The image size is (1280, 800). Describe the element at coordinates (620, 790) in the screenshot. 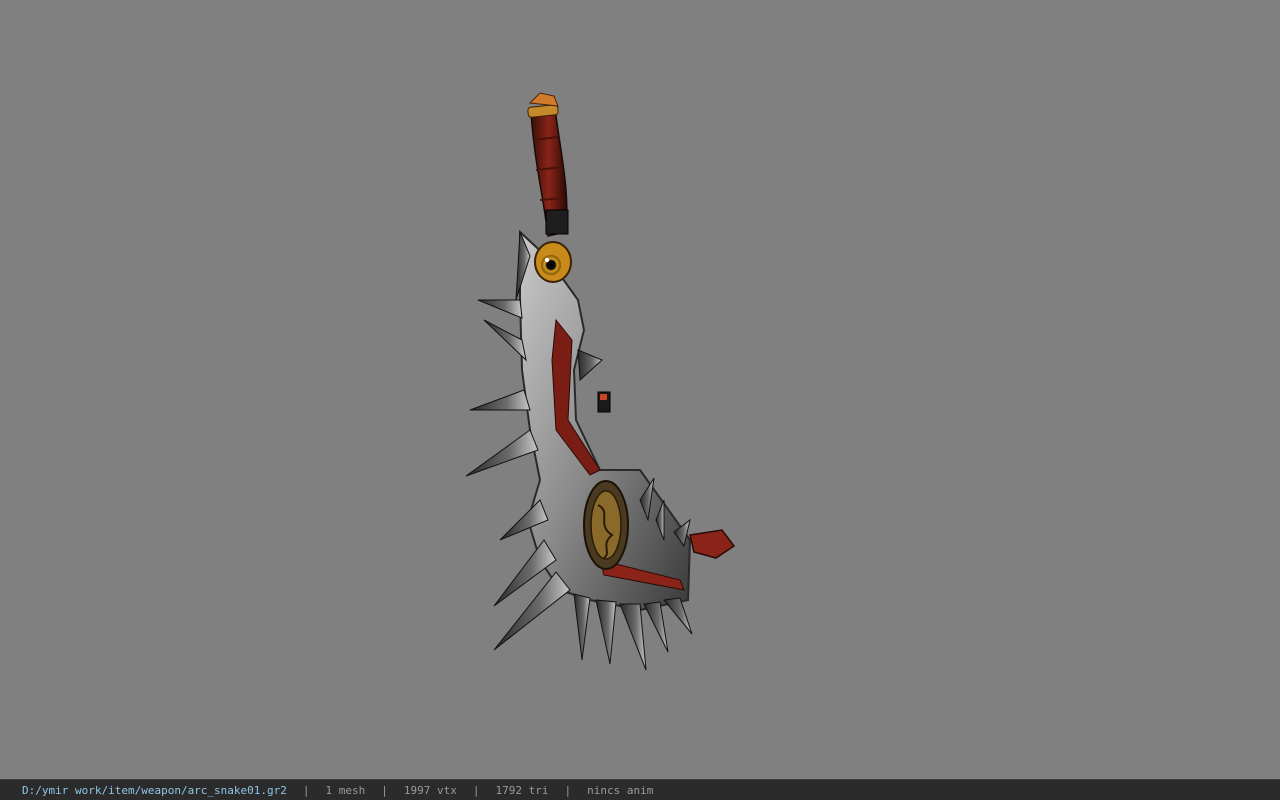

I see `animation-status: nincs anim` at that location.